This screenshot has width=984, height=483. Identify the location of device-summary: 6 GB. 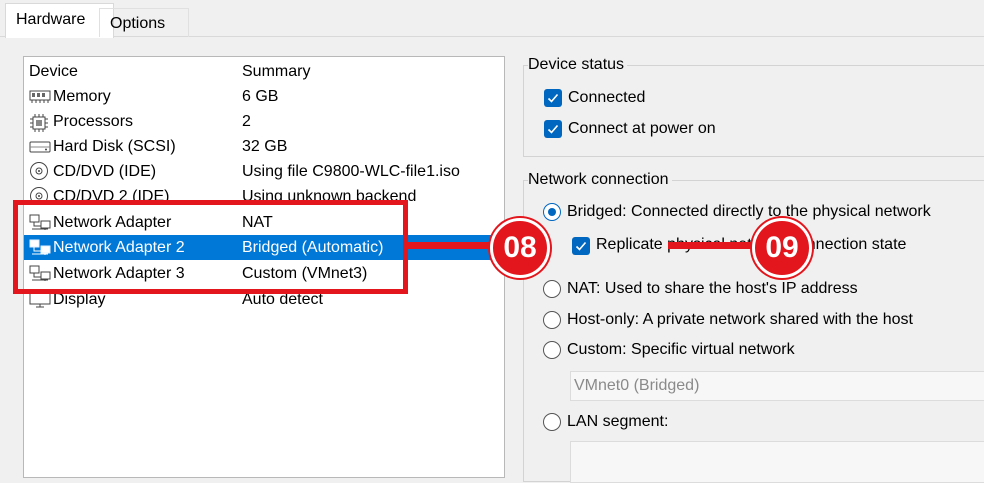
(260, 96).